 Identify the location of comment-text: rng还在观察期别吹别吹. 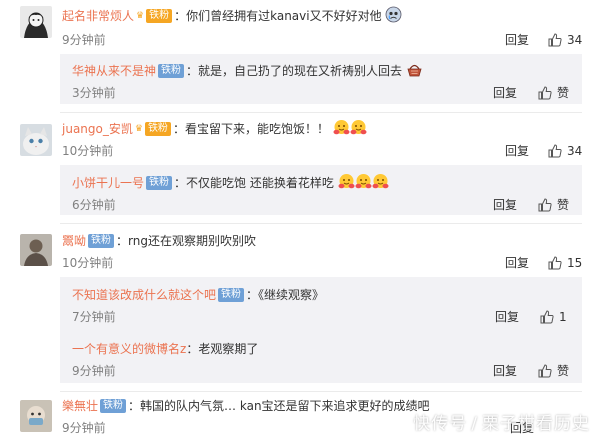
(192, 241).